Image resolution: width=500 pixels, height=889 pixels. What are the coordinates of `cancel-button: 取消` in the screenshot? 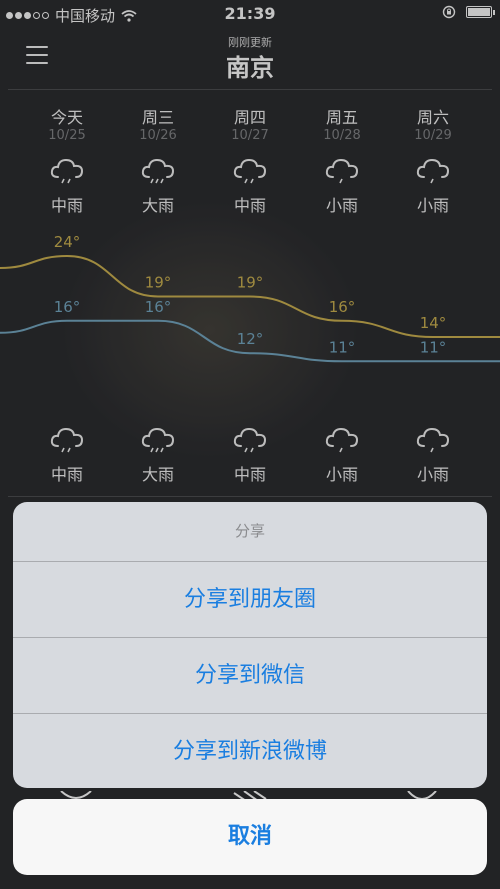 It's located at (250, 837).